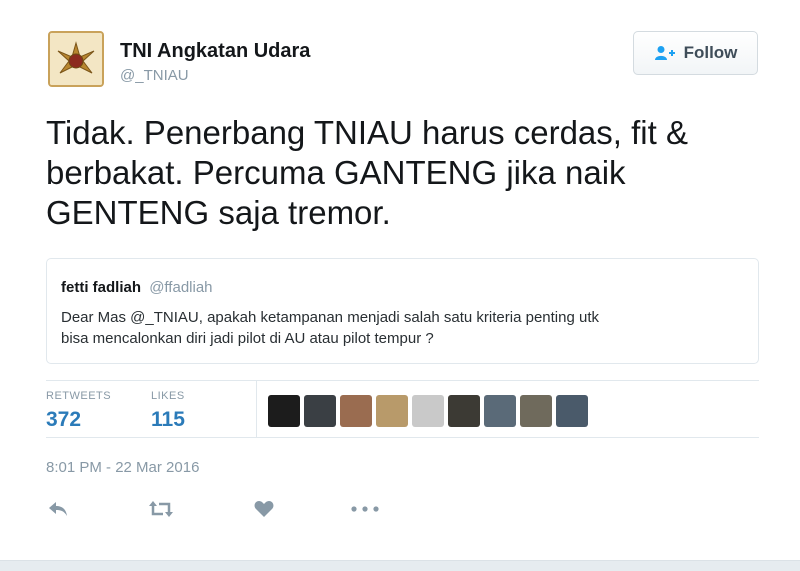  What do you see at coordinates (122, 467) in the screenshot?
I see `timestamp: 8:01 PM - 22 Mar 2016` at bounding box center [122, 467].